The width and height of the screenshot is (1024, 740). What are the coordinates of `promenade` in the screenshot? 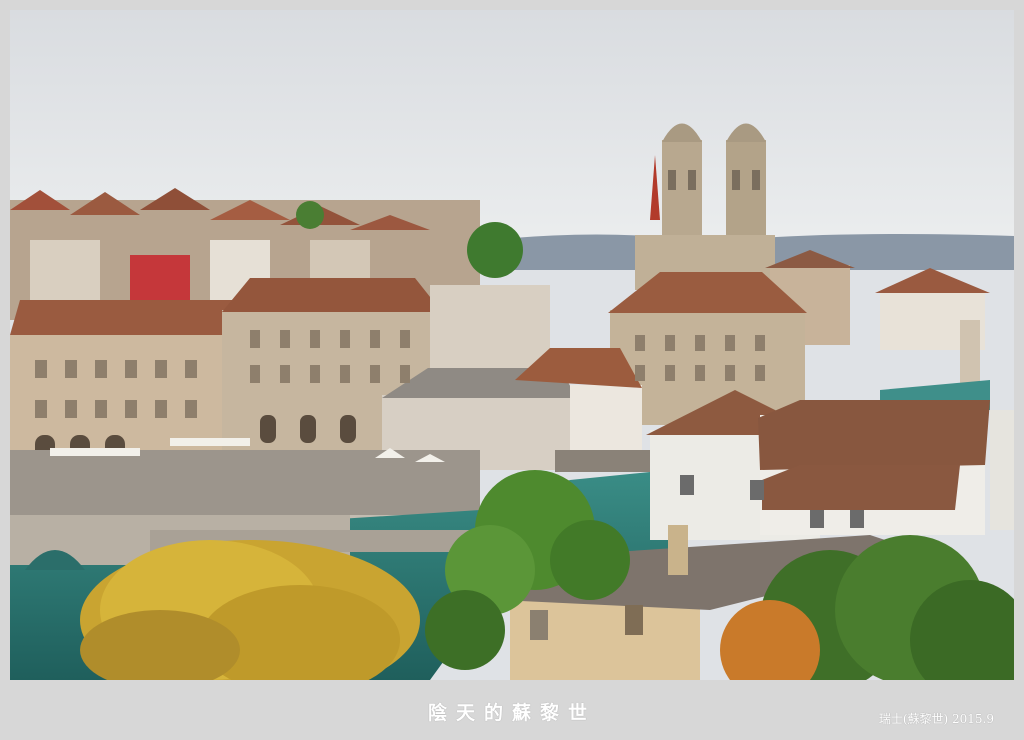 It's located at (245, 485).